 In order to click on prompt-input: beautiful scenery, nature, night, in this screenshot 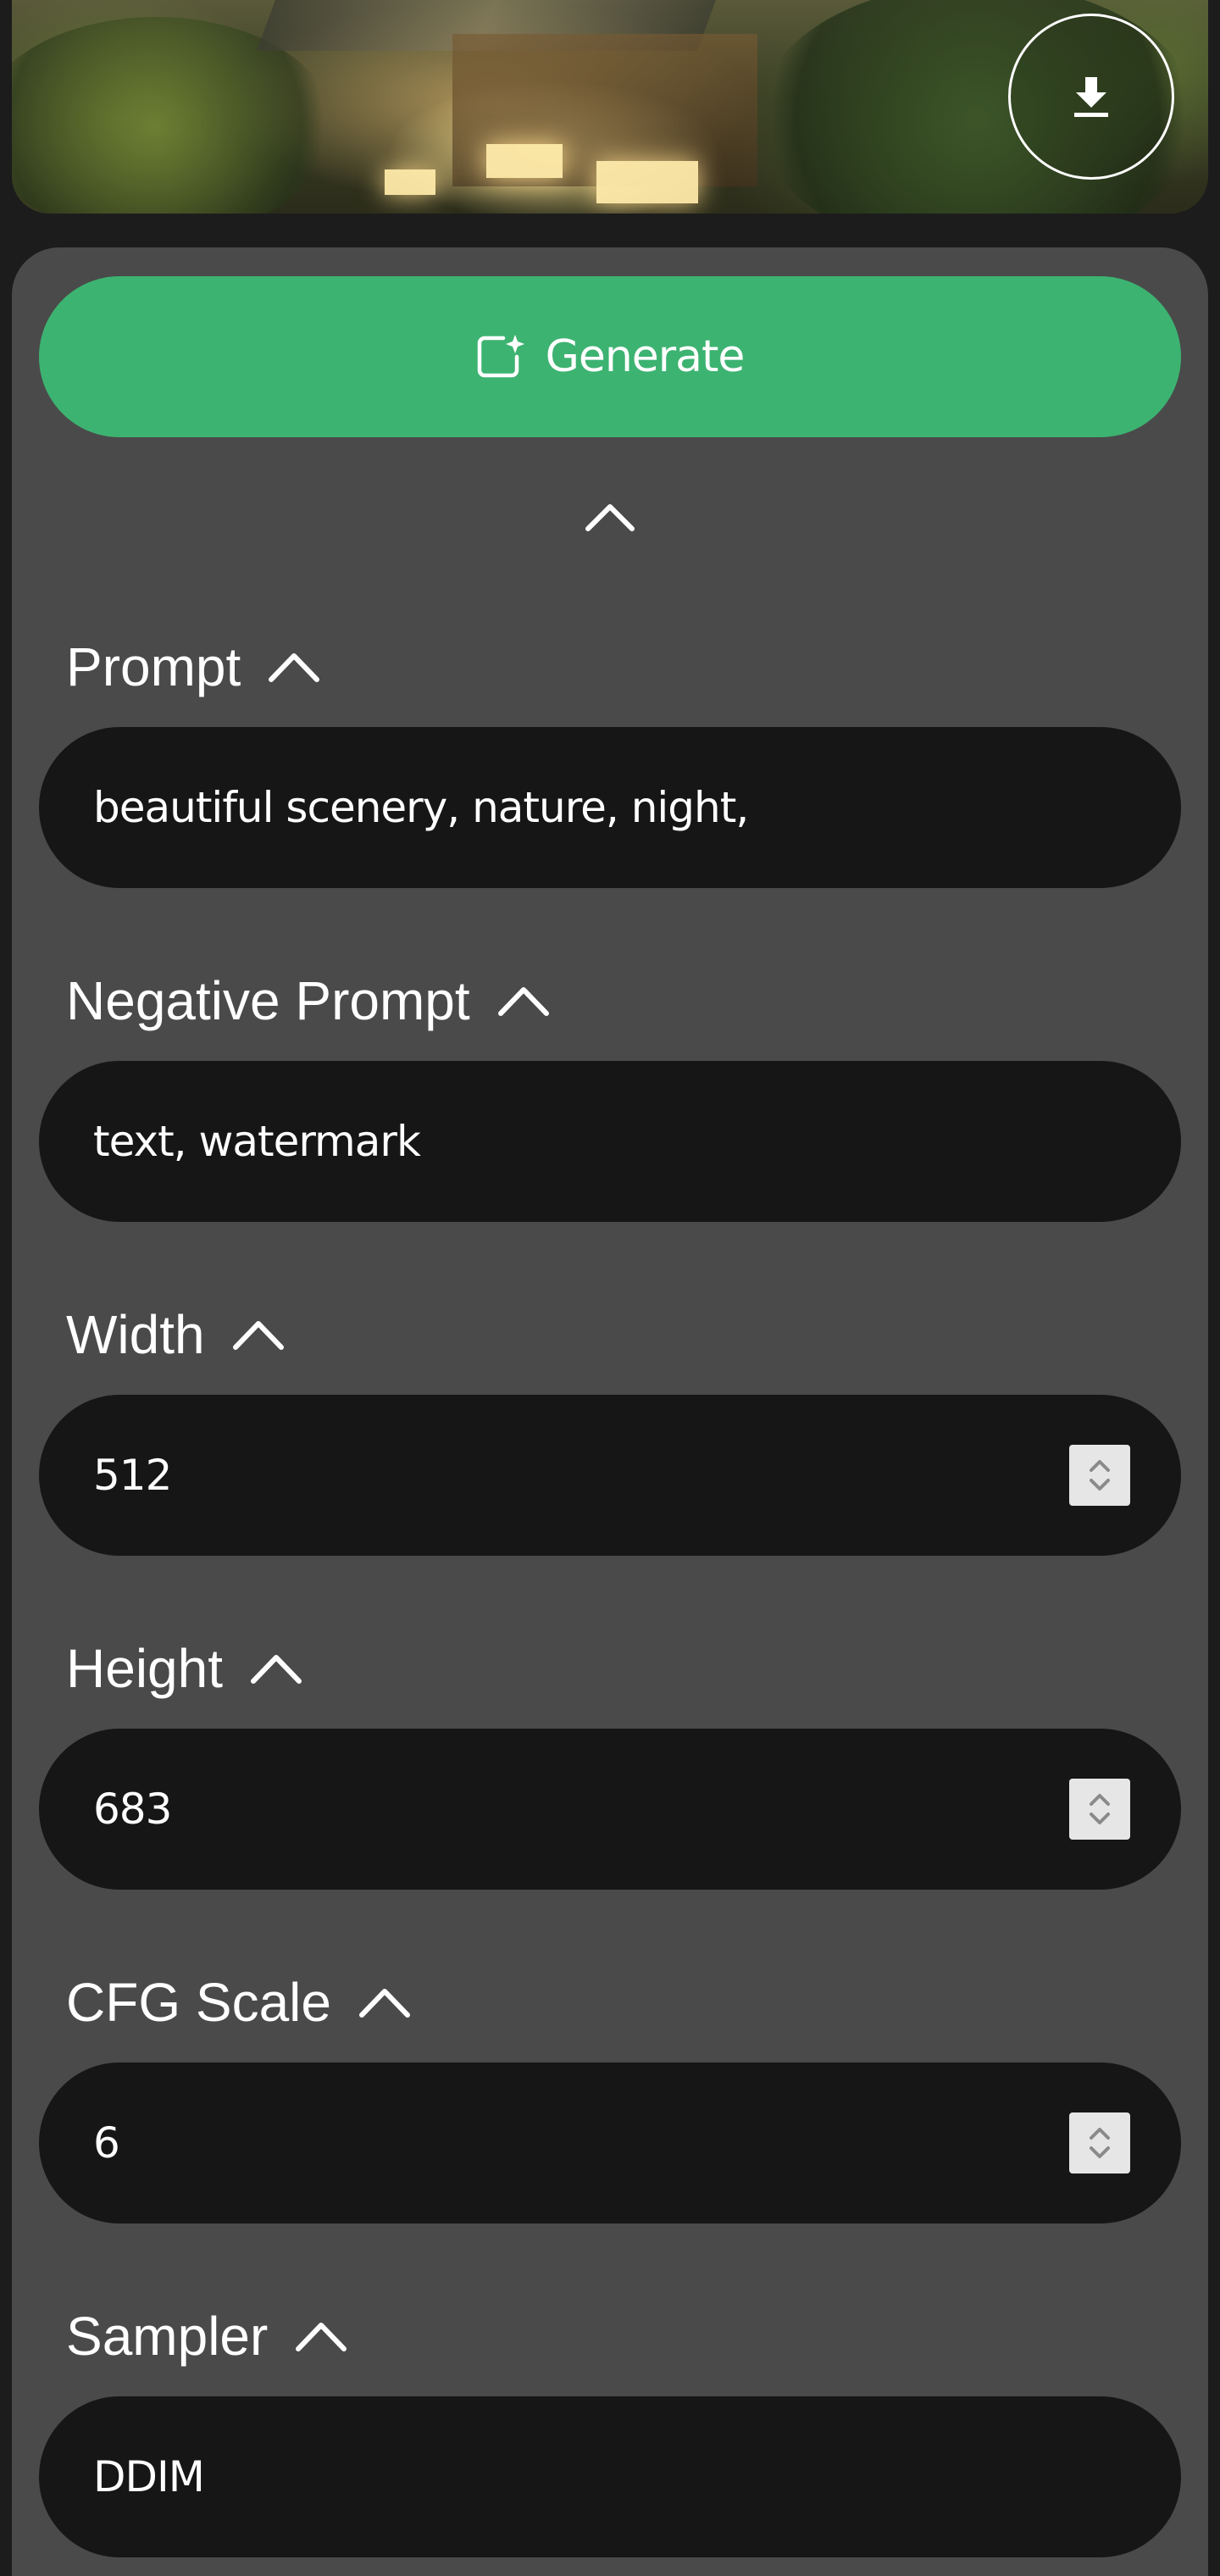, I will do `click(610, 807)`.